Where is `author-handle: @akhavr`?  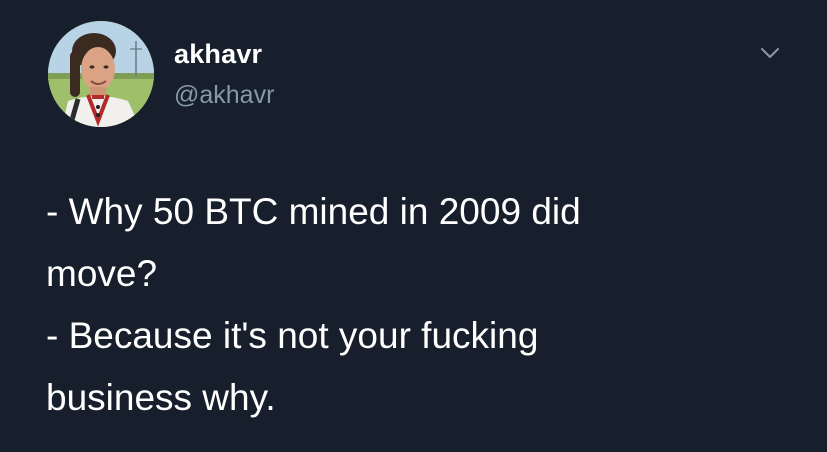
author-handle: @akhavr is located at coordinates (224, 95).